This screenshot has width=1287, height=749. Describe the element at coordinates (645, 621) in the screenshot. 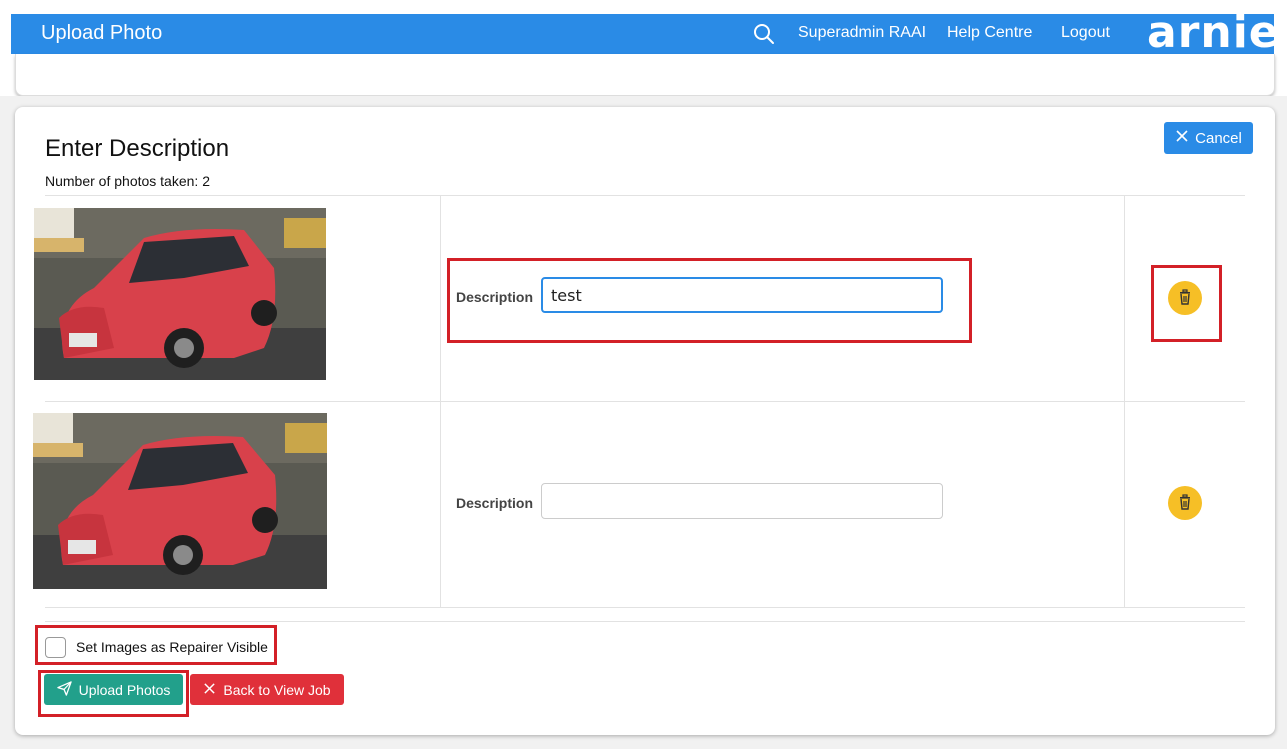

I see `divider` at that location.